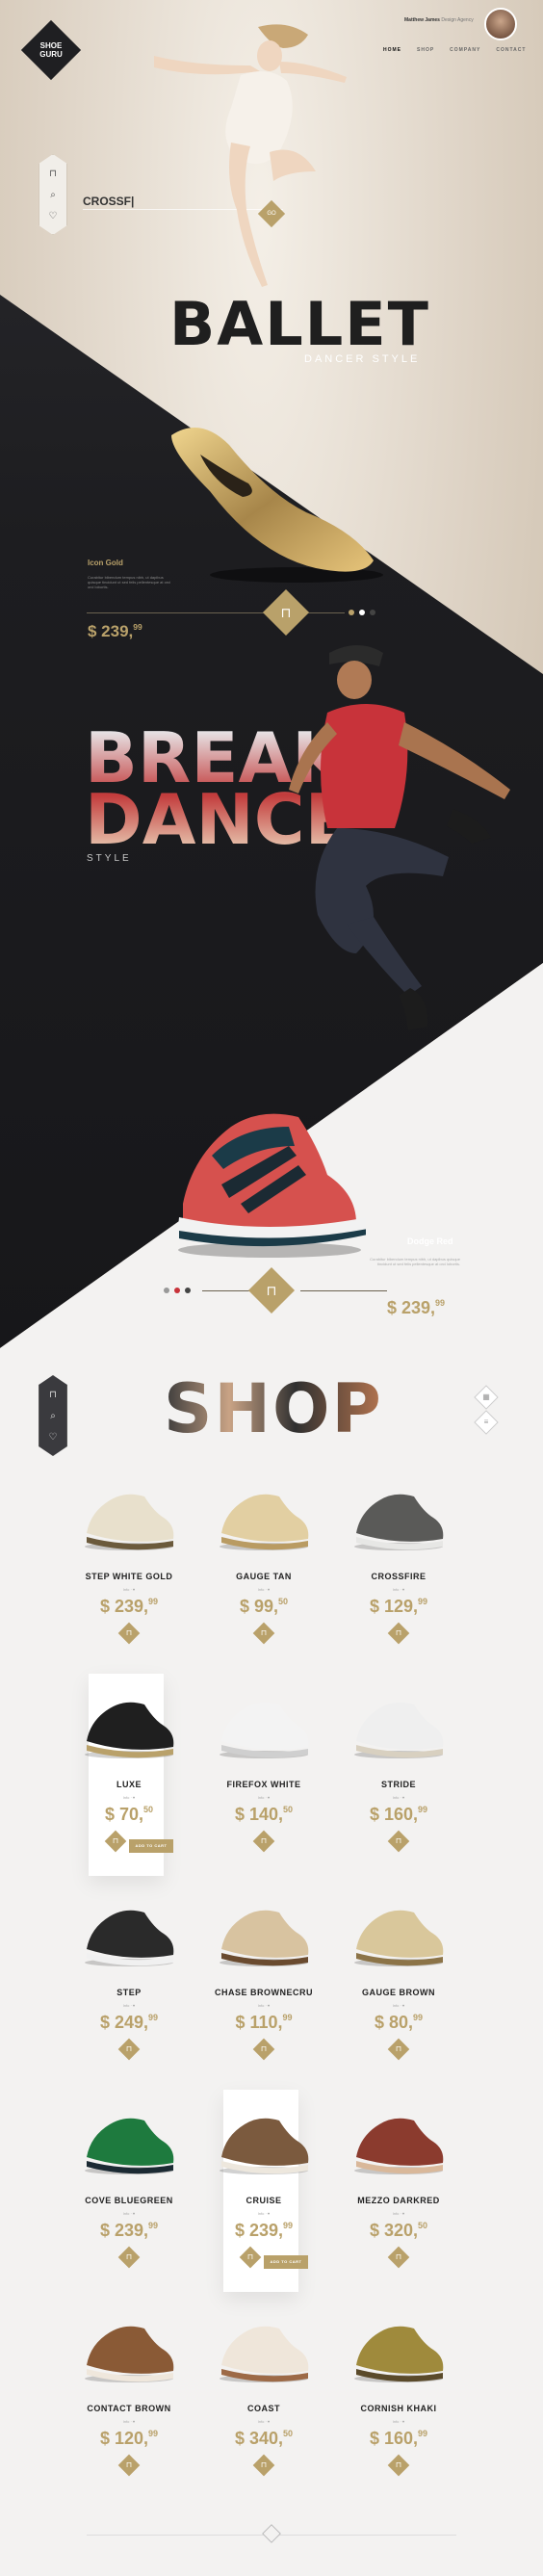 This screenshot has height=2576, width=543. I want to click on breakdance-product-name: Dodge Red, so click(430, 1241).